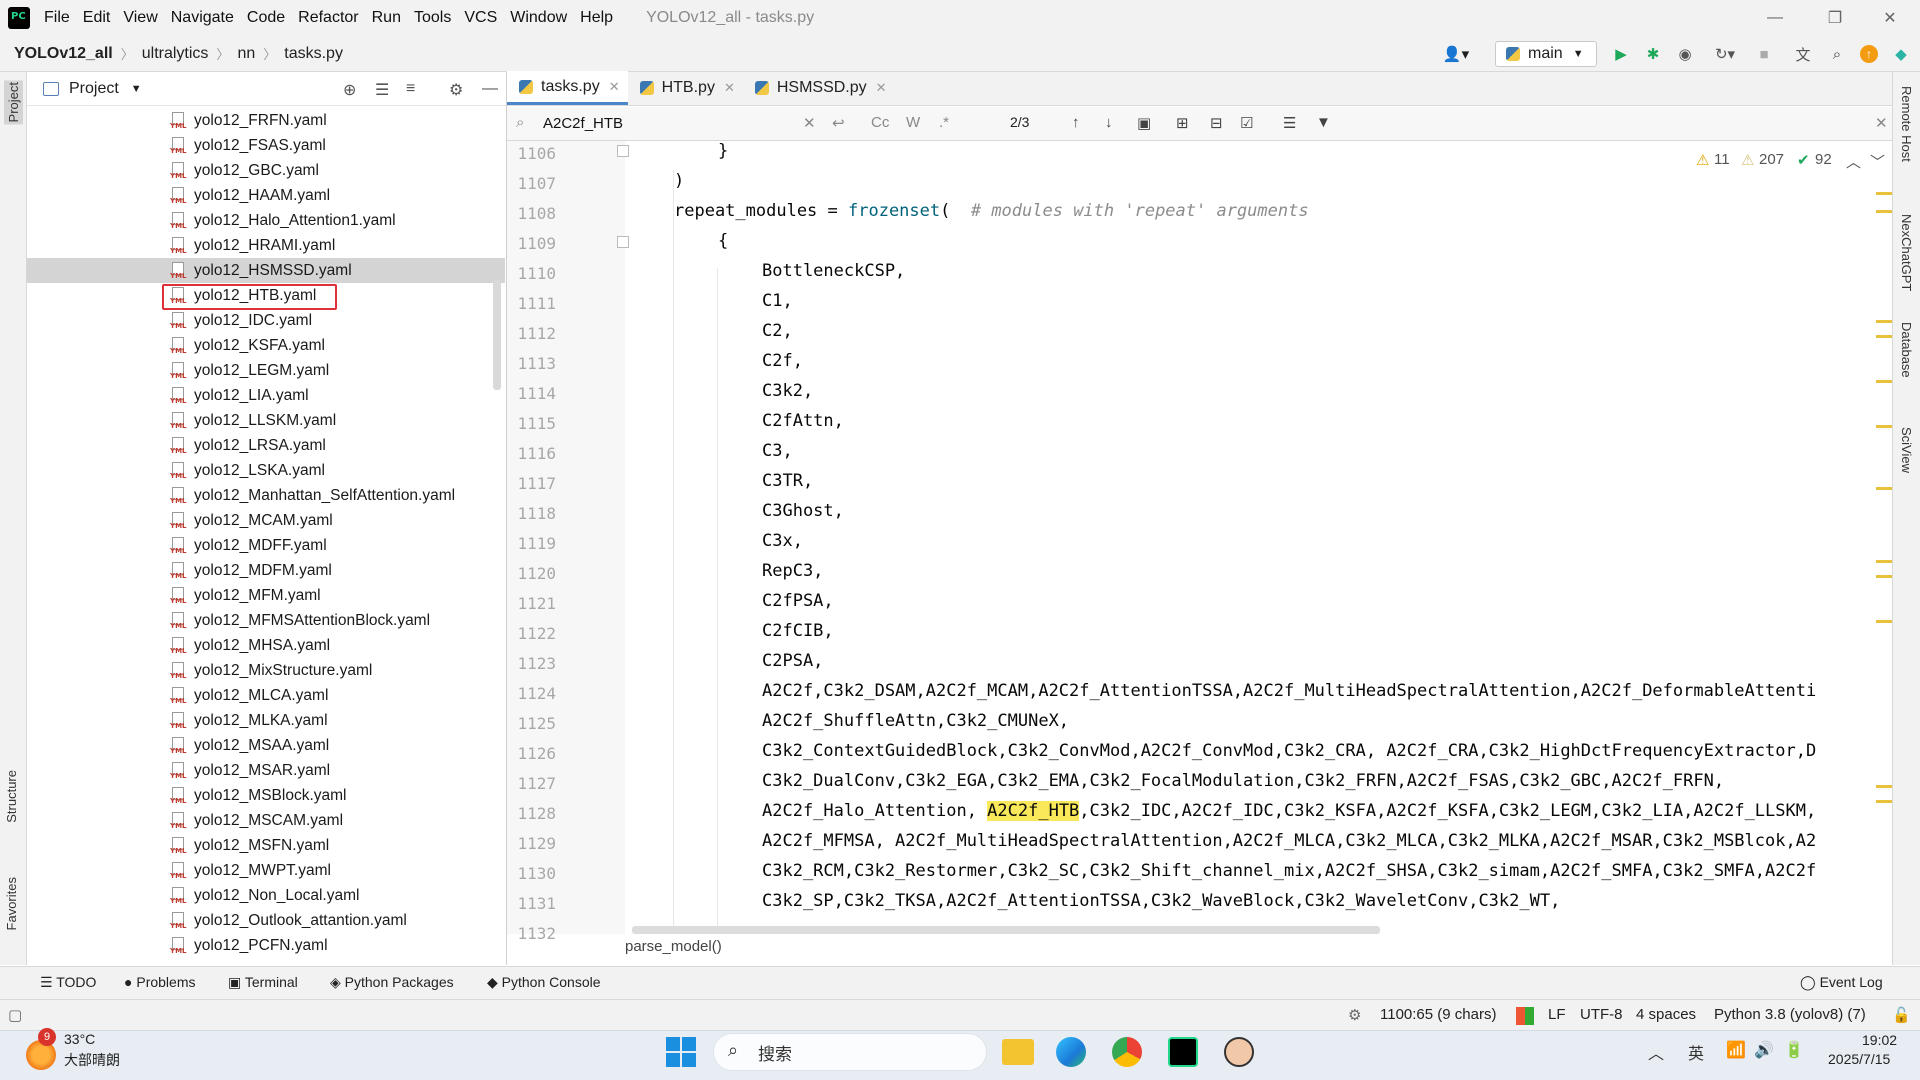  What do you see at coordinates (1764, 1050) in the screenshot?
I see `volume-icon: 🔊` at bounding box center [1764, 1050].